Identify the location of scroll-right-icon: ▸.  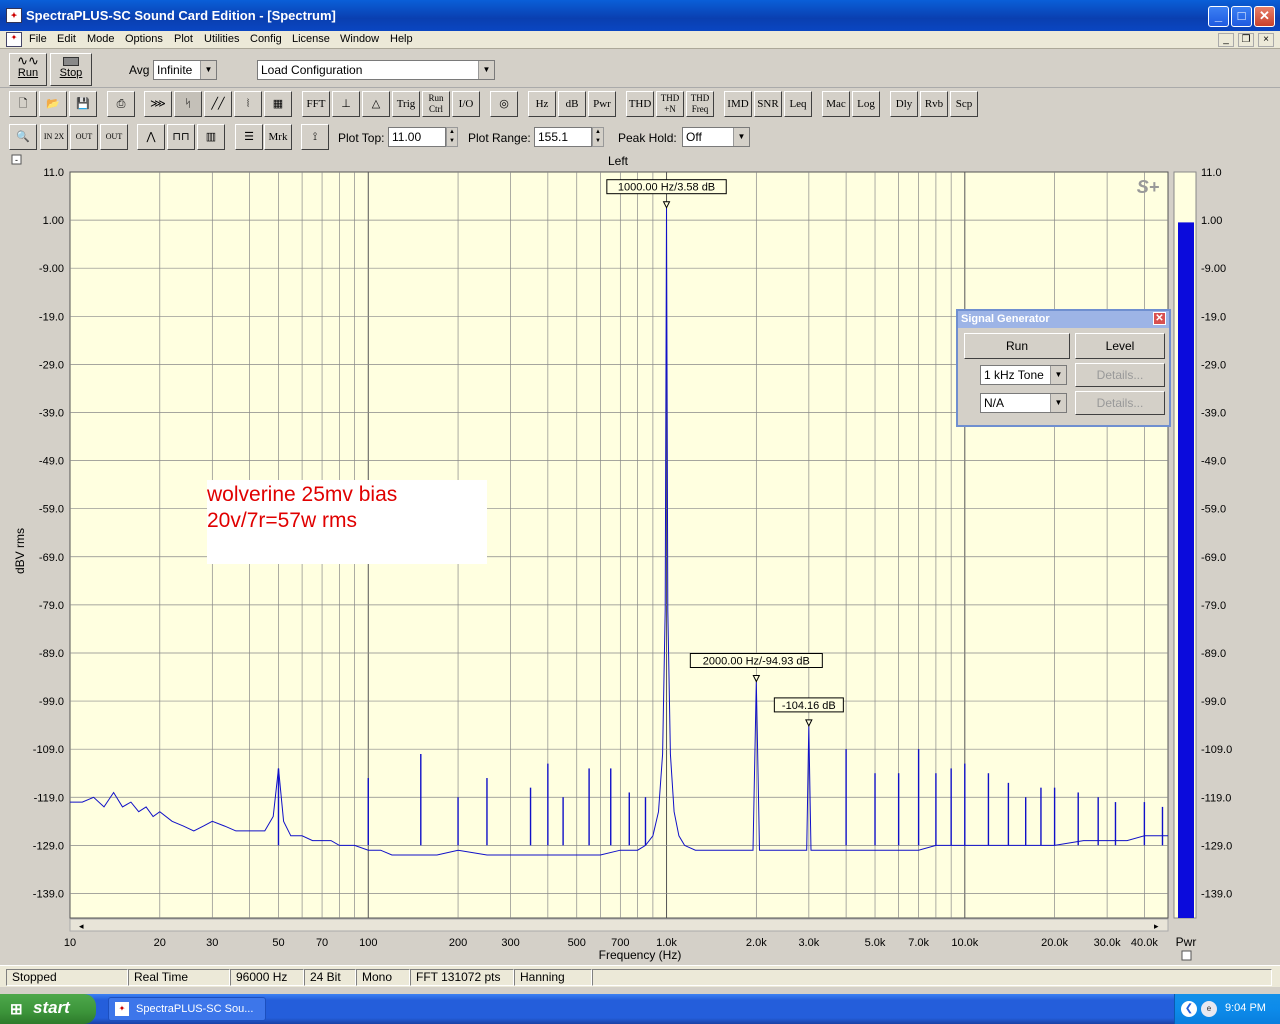
(1156, 926).